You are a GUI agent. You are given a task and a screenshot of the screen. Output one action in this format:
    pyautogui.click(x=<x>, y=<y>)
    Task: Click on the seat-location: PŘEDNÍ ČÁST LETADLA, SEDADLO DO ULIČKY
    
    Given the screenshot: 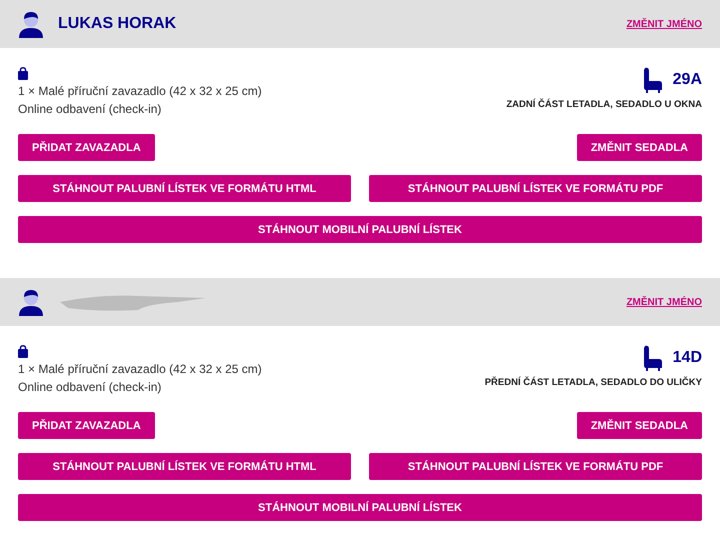 What is the action you would take?
    pyautogui.click(x=593, y=382)
    